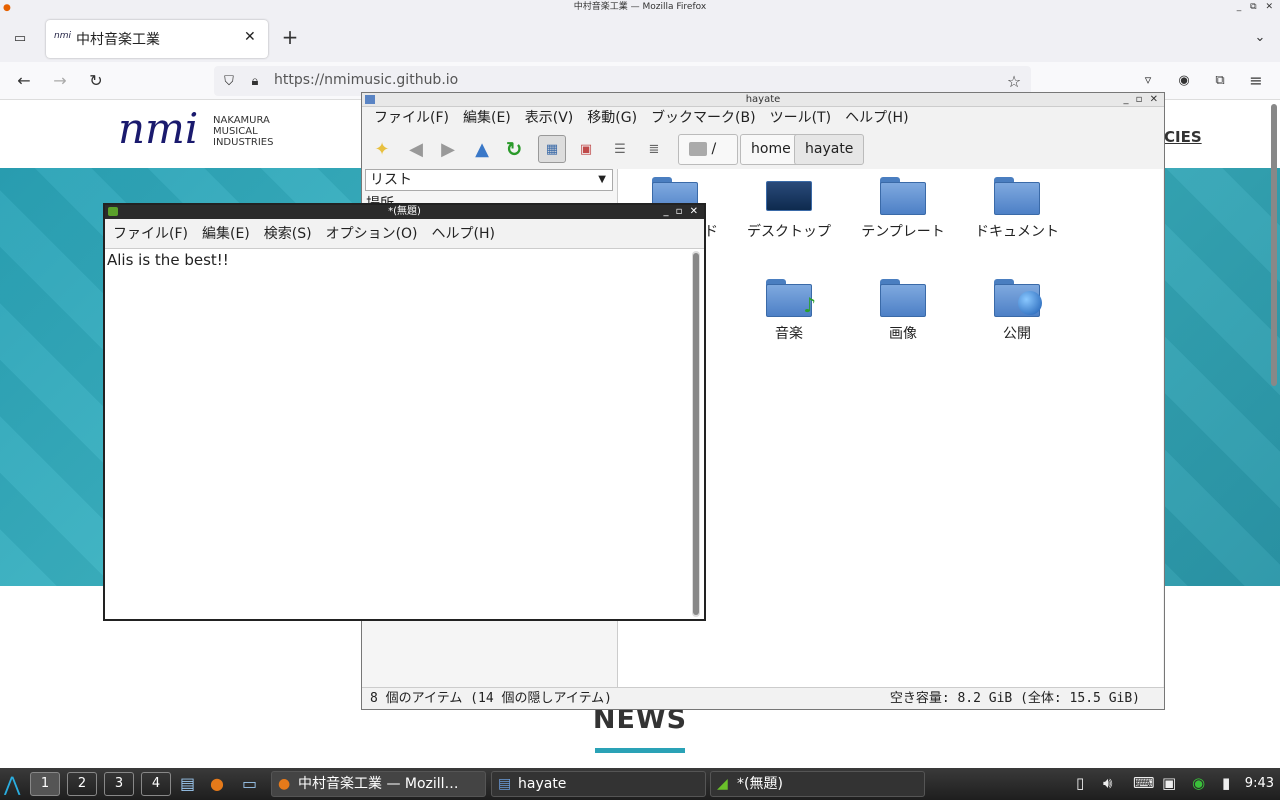 The height and width of the screenshot is (800, 1280). What do you see at coordinates (1014, 698) in the screenshot?
I see `status-free-space: 空き容量: 8.2 GiB (全体: 15.5 GiB)` at bounding box center [1014, 698].